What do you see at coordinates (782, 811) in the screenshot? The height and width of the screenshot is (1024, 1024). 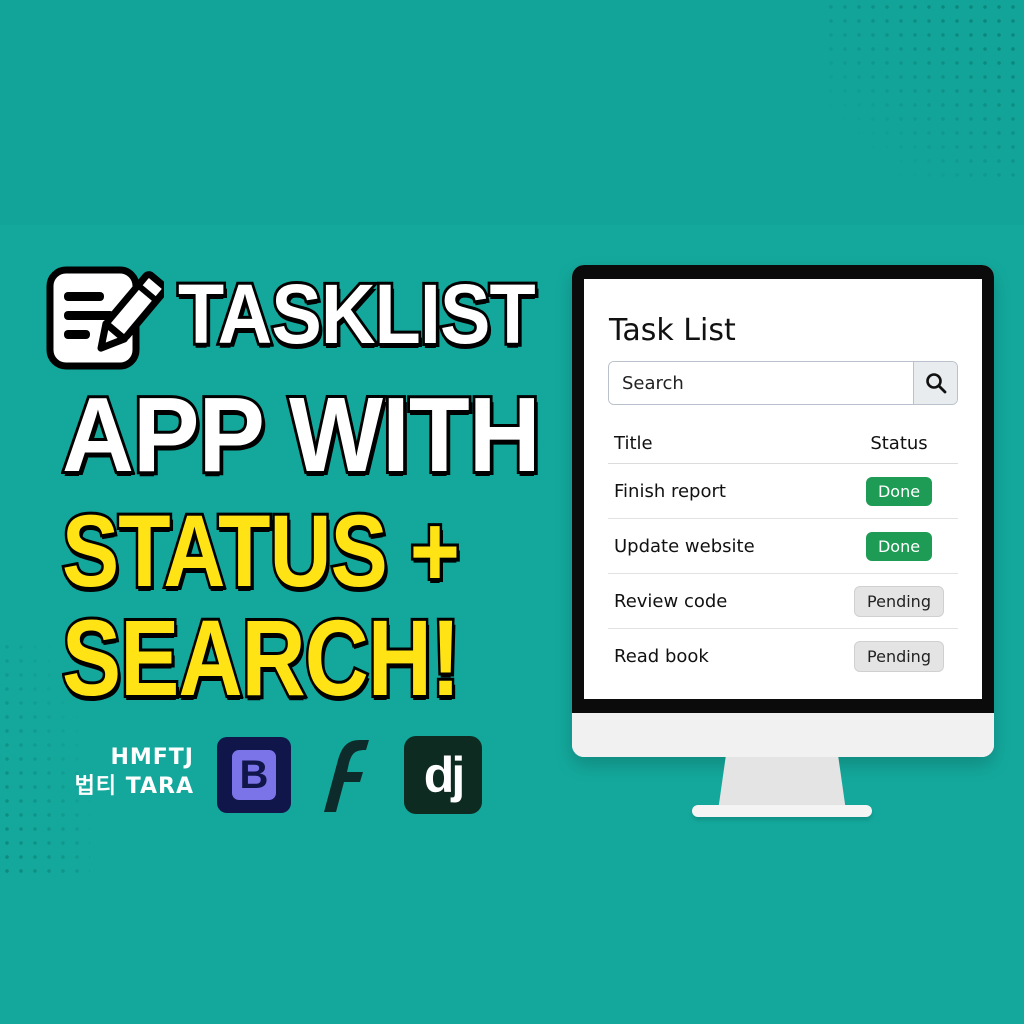 I see `monitor-stand-foot` at bounding box center [782, 811].